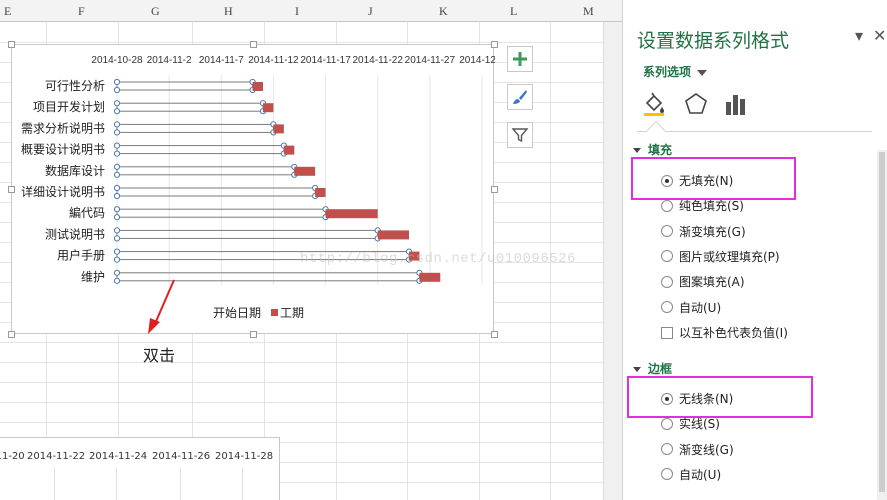 This screenshot has height=500, width=887. Describe the element at coordinates (228, 11) in the screenshot. I see `column-header-H: H` at that location.